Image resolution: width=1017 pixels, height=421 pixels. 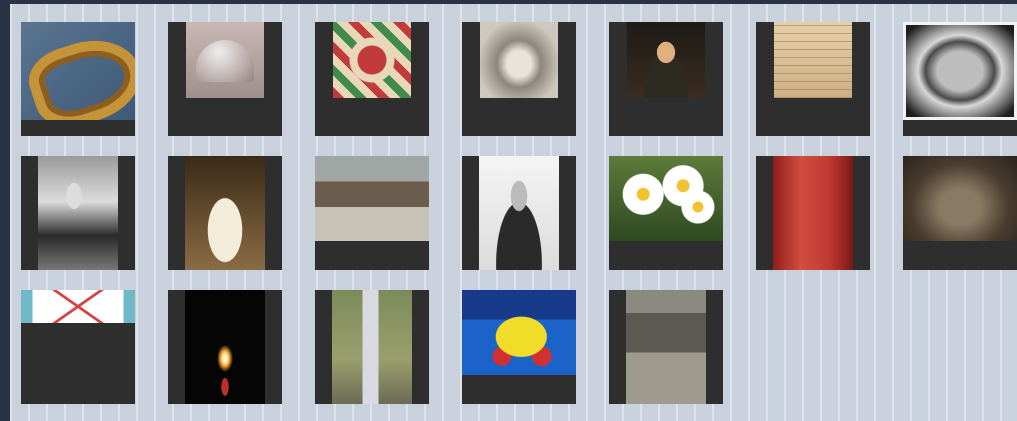 I want to click on knot-shape, so click(x=78, y=73).